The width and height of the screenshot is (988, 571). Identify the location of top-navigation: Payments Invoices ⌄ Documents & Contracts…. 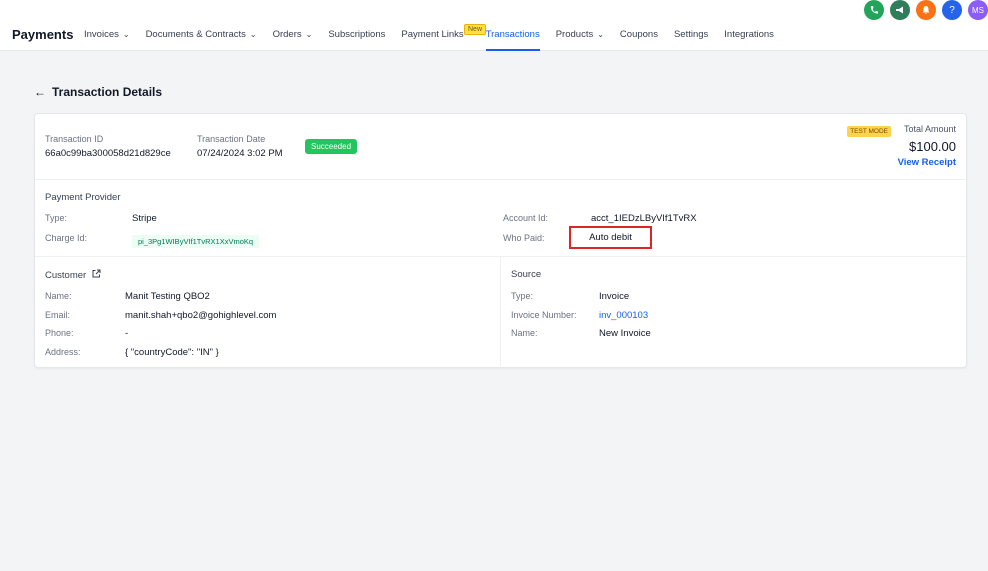
(494, 25).